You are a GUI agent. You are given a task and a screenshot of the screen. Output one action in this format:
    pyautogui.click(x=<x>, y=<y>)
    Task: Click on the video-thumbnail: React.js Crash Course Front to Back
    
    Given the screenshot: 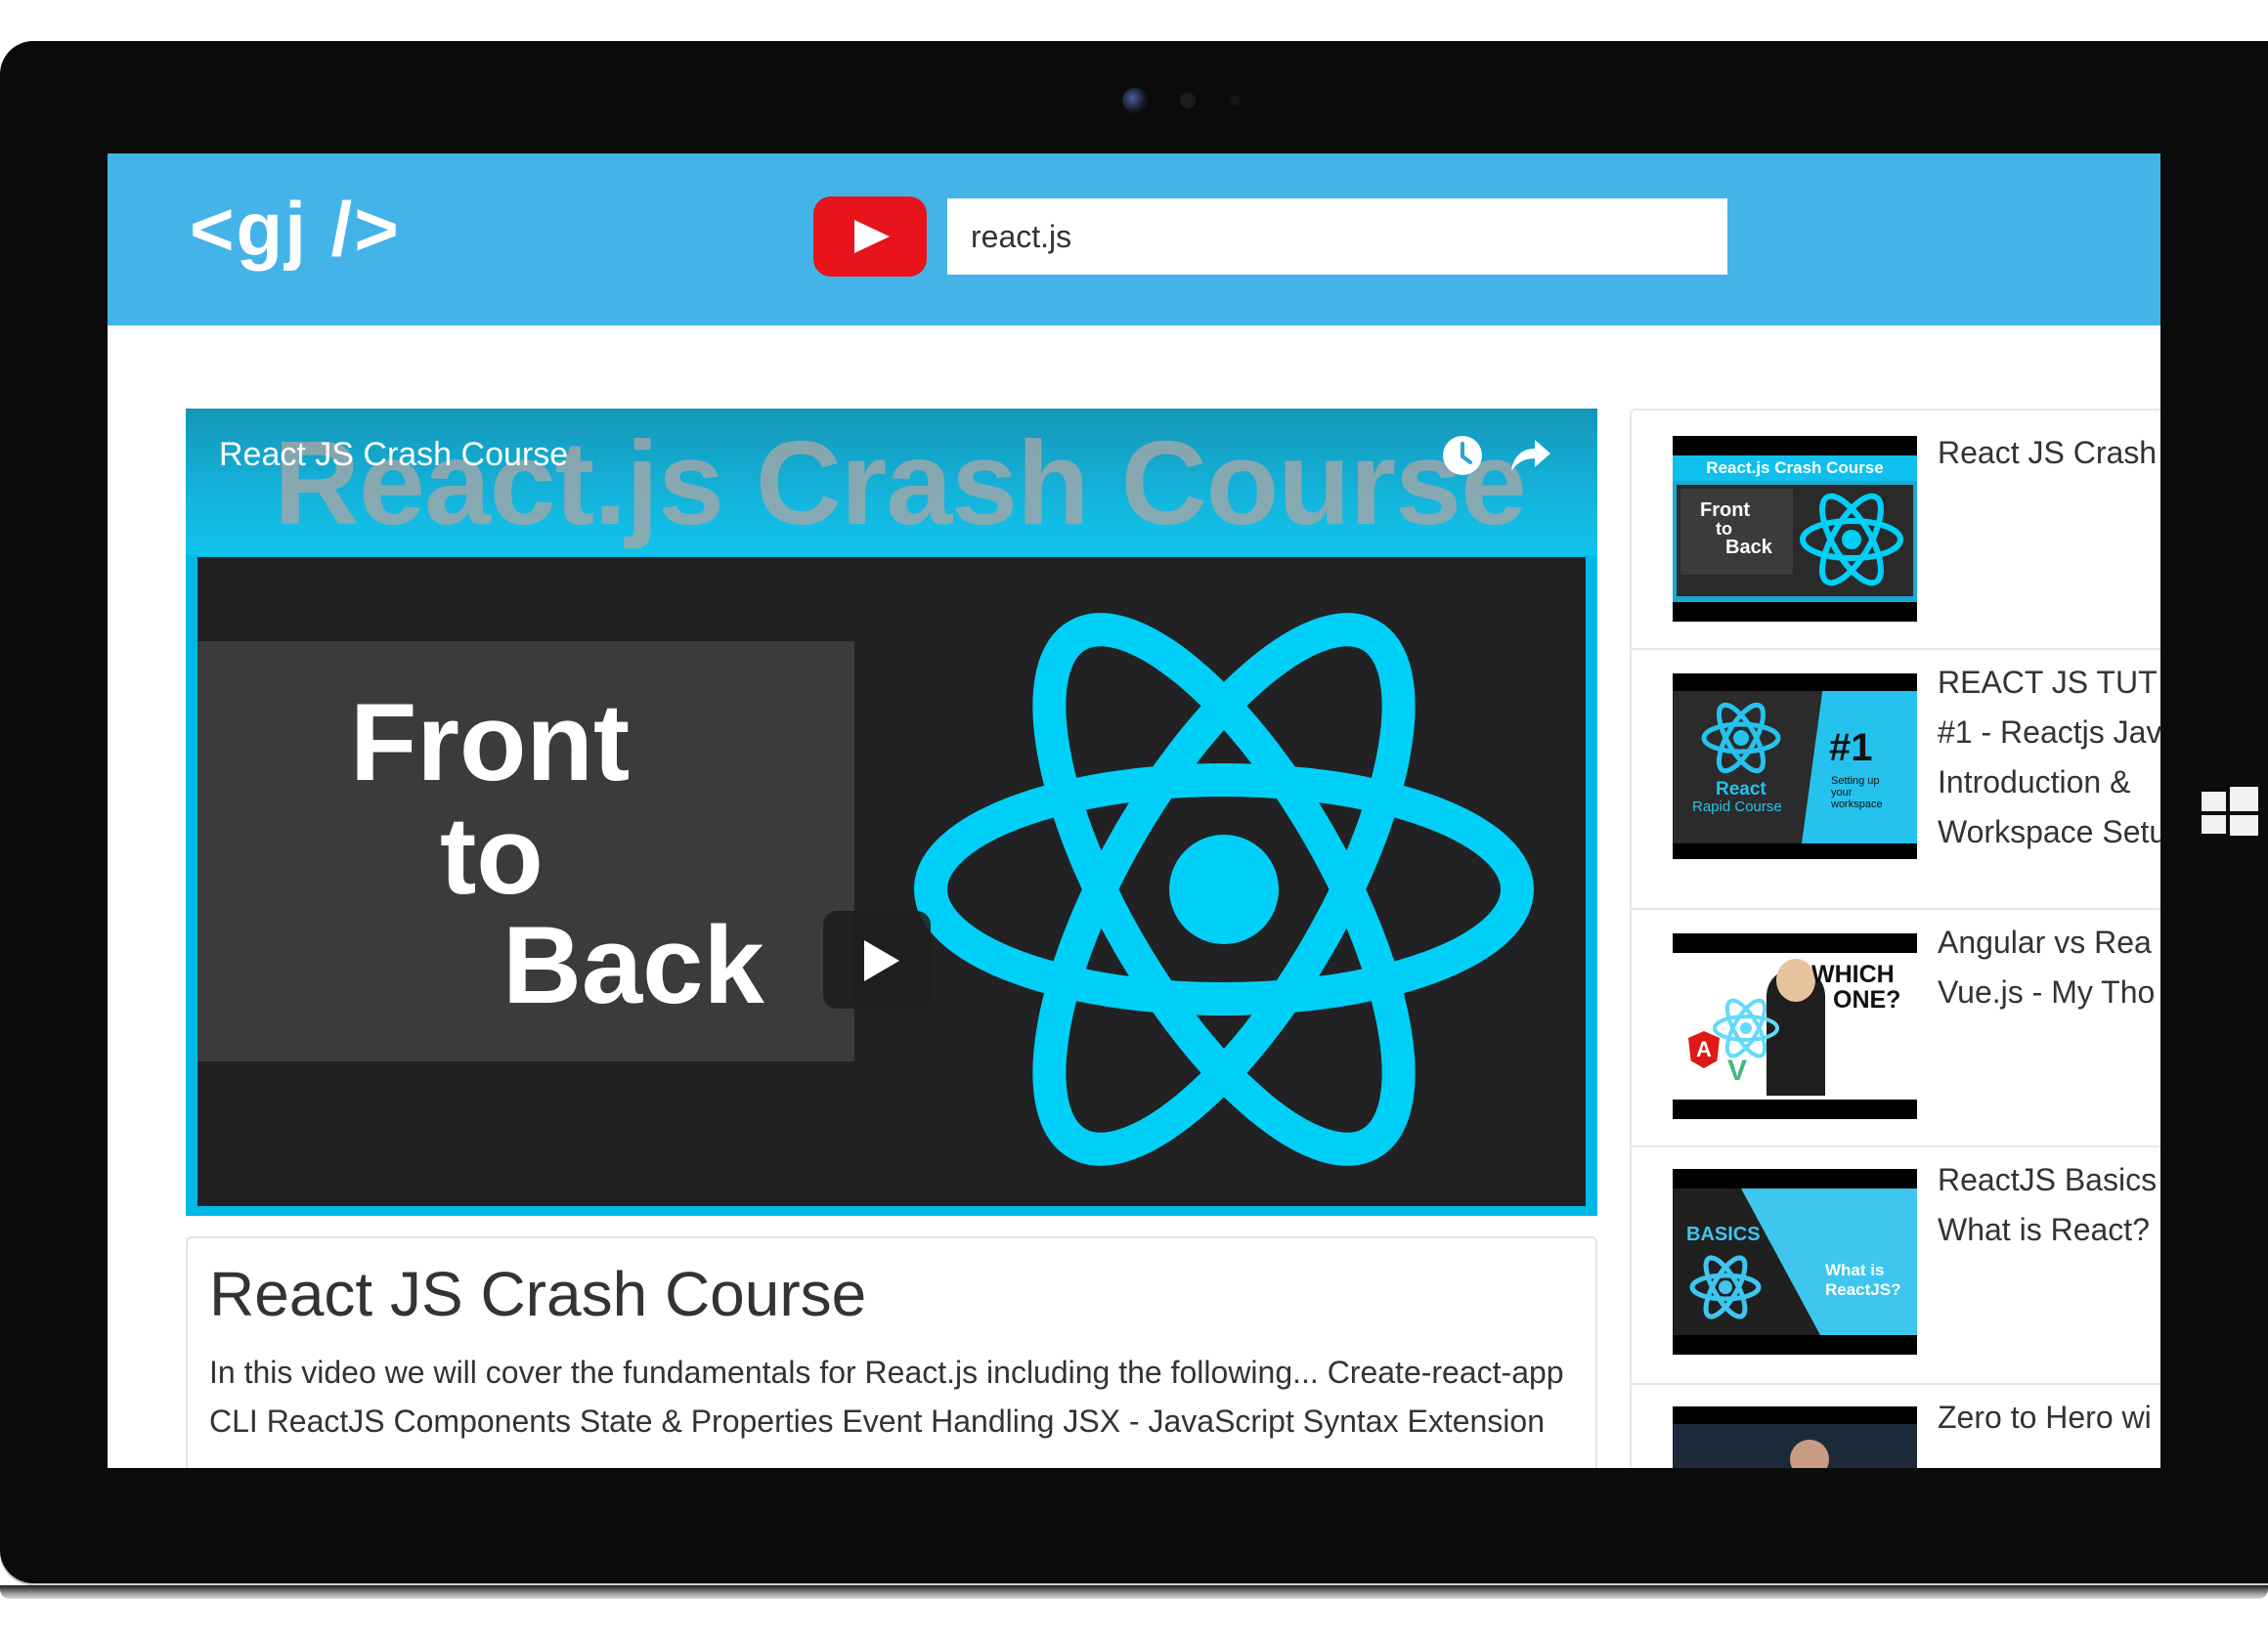 What is the action you would take?
    pyautogui.click(x=1795, y=529)
    